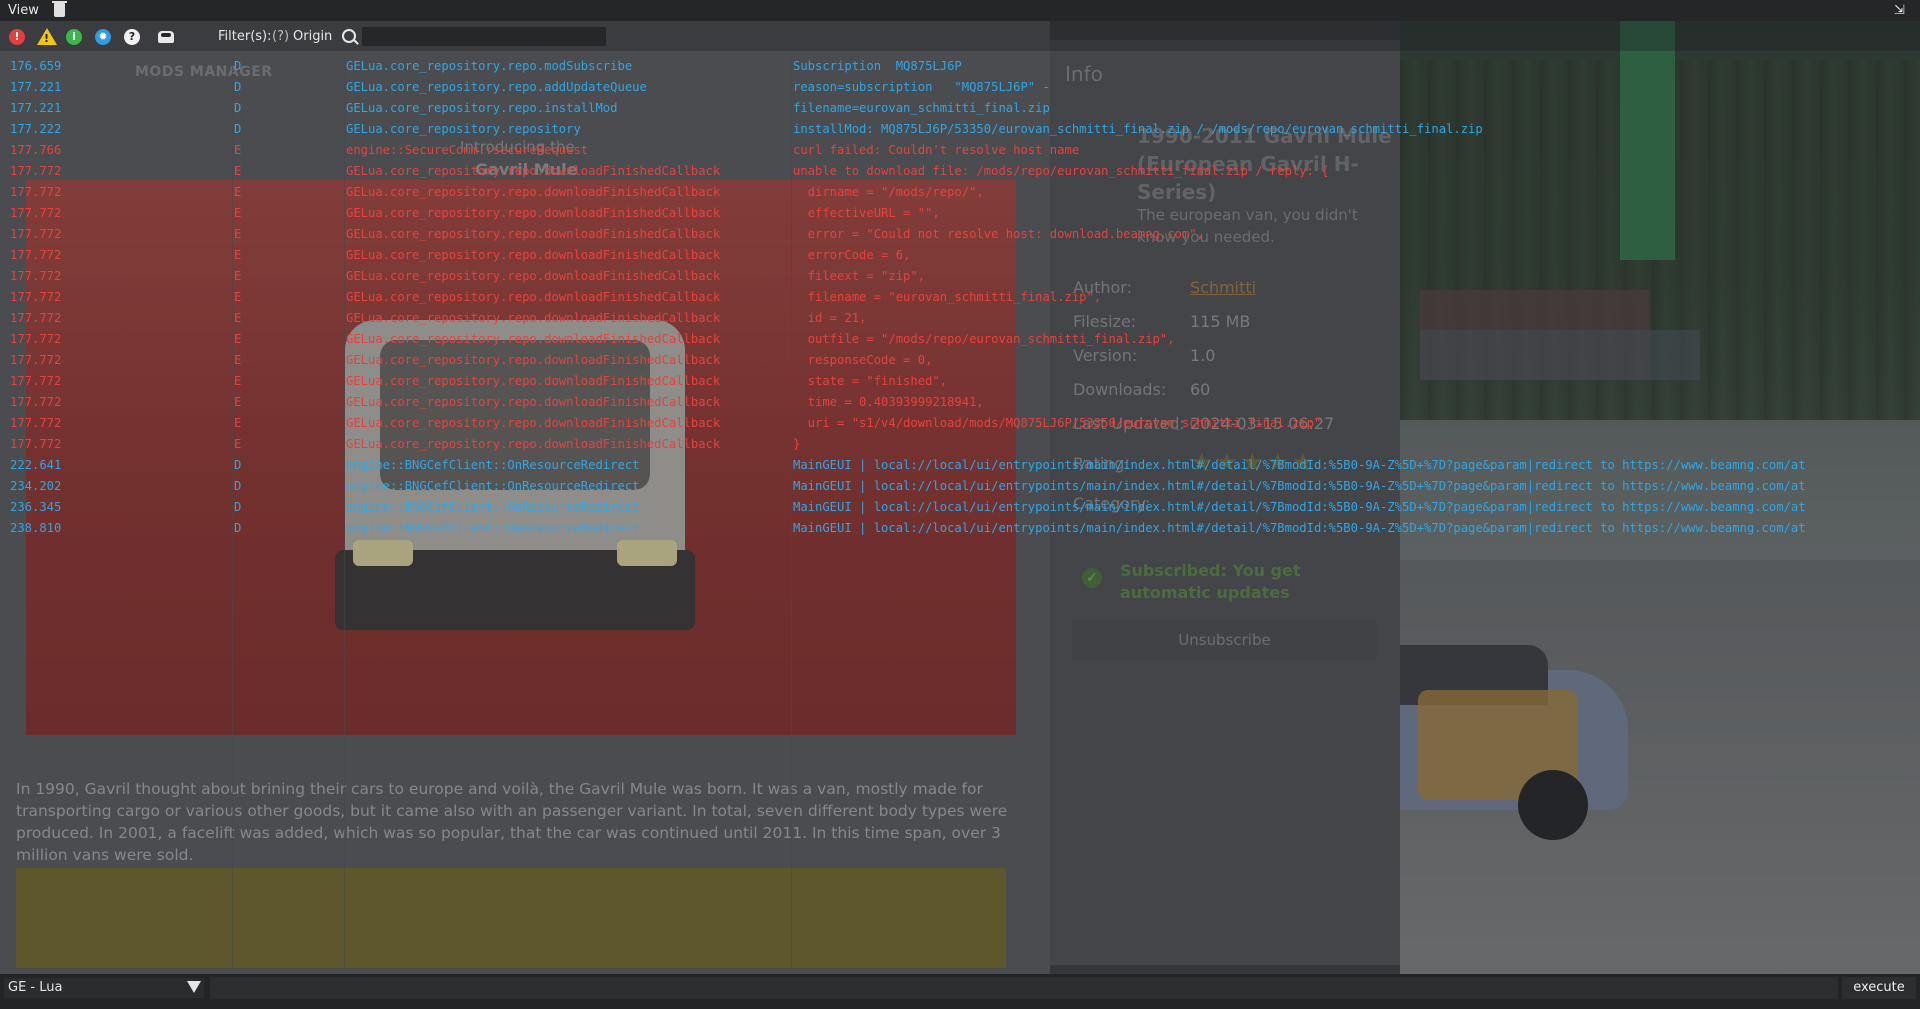 Image resolution: width=1920 pixels, height=1009 pixels. What do you see at coordinates (17, 37) in the screenshot?
I see `error-filter-icon: !` at bounding box center [17, 37].